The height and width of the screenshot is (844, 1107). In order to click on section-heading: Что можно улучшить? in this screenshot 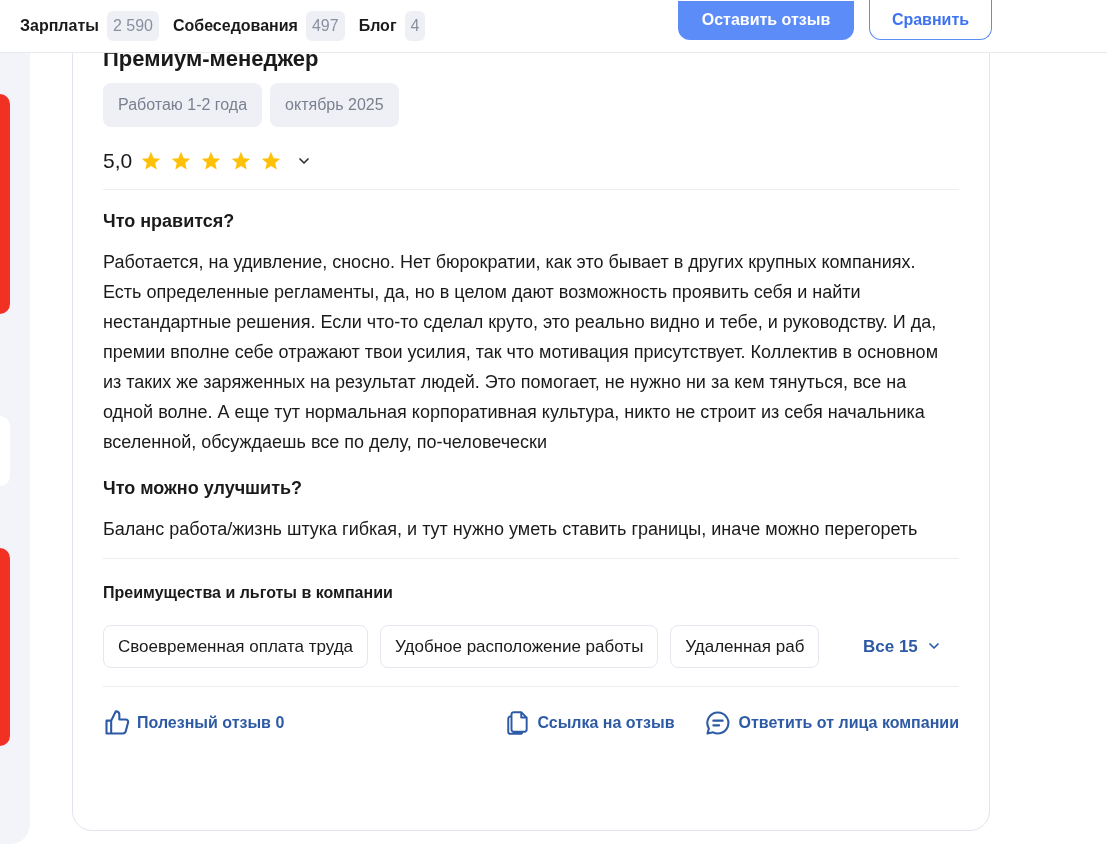, I will do `click(203, 488)`.